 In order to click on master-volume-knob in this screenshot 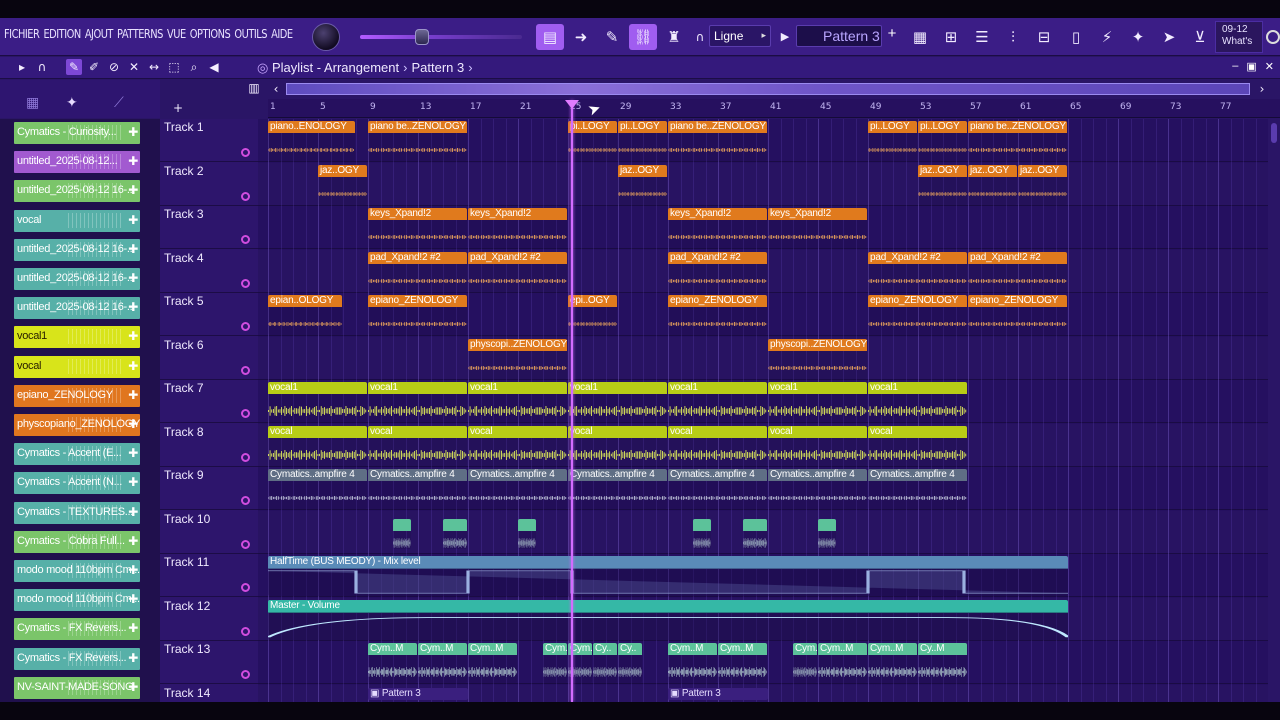, I will do `click(326, 37)`.